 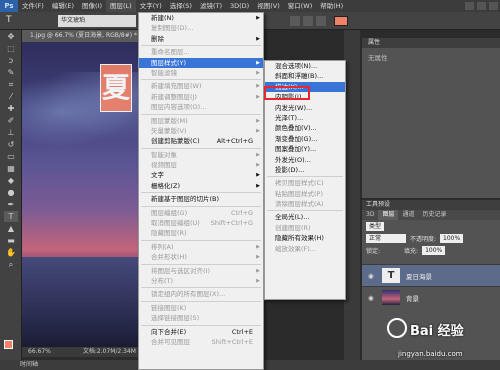 What do you see at coordinates (201, 332) in the screenshot?
I see `menu-item: 向下合并(E) Ctrl+E` at bounding box center [201, 332].